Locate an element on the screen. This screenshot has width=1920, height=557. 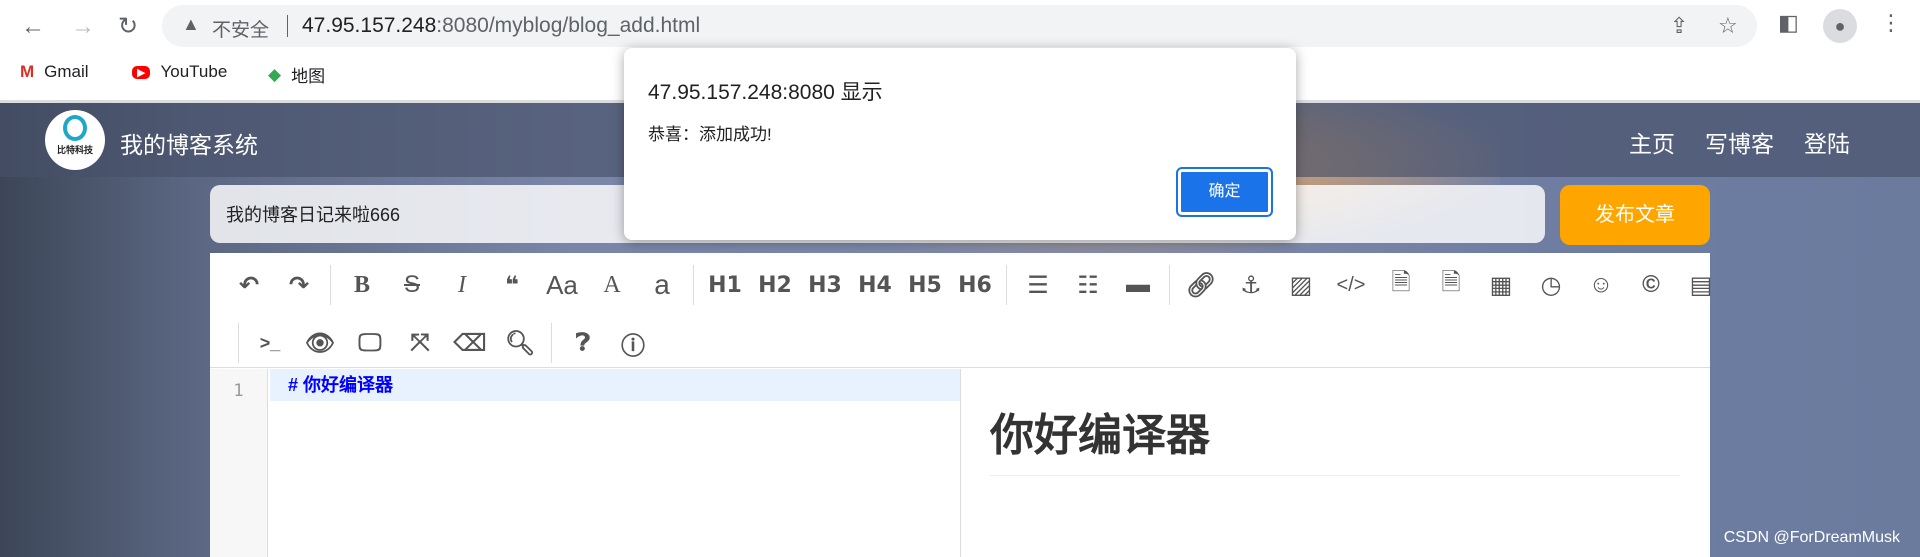
preview-heading: 你好编译器 is located at coordinates (1335, 437).